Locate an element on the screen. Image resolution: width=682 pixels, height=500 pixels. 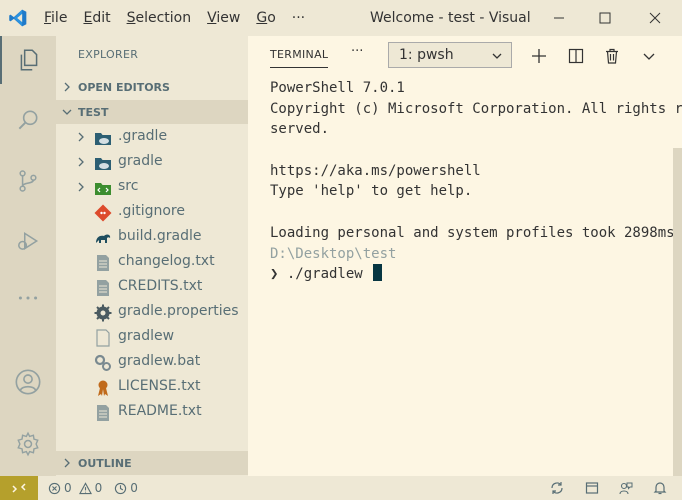
file-name: gradlew.bat is located at coordinates (159, 361).